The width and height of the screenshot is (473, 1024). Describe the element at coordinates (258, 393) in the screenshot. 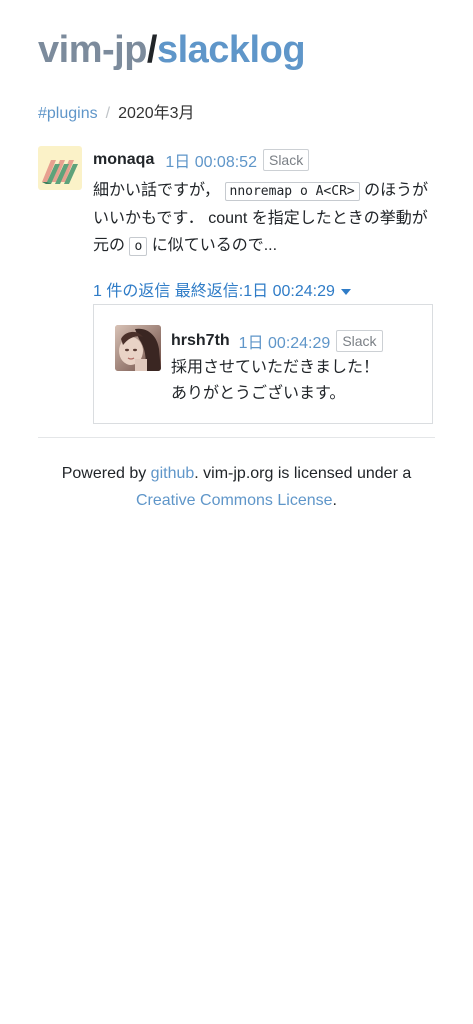

I see `reply-text-line: ありがとうございます。` at that location.